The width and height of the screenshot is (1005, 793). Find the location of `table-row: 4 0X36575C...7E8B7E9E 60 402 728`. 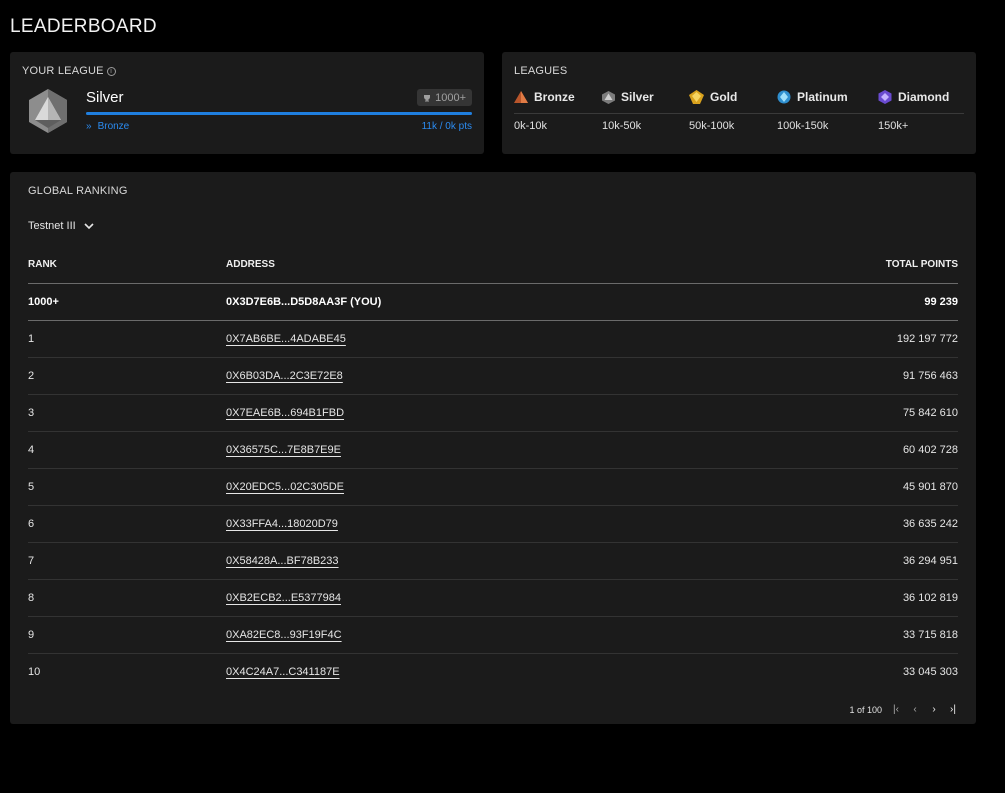

table-row: 4 0X36575C...7E8B7E9E 60 402 728 is located at coordinates (493, 450).